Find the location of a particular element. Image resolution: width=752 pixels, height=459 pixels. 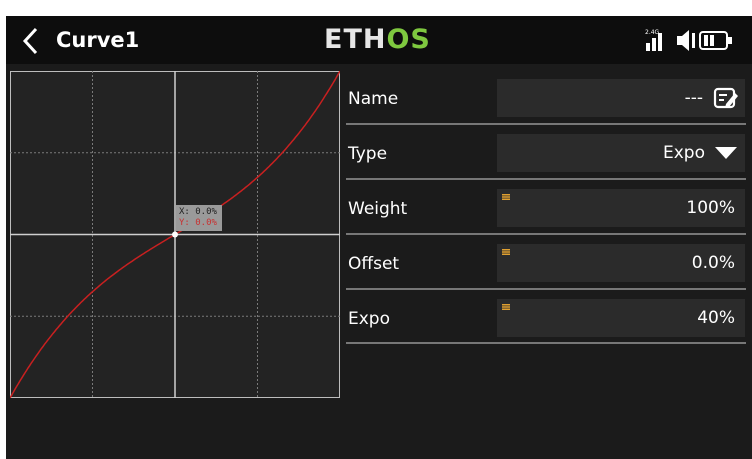

status-icons: 2.4G is located at coordinates (688, 40).